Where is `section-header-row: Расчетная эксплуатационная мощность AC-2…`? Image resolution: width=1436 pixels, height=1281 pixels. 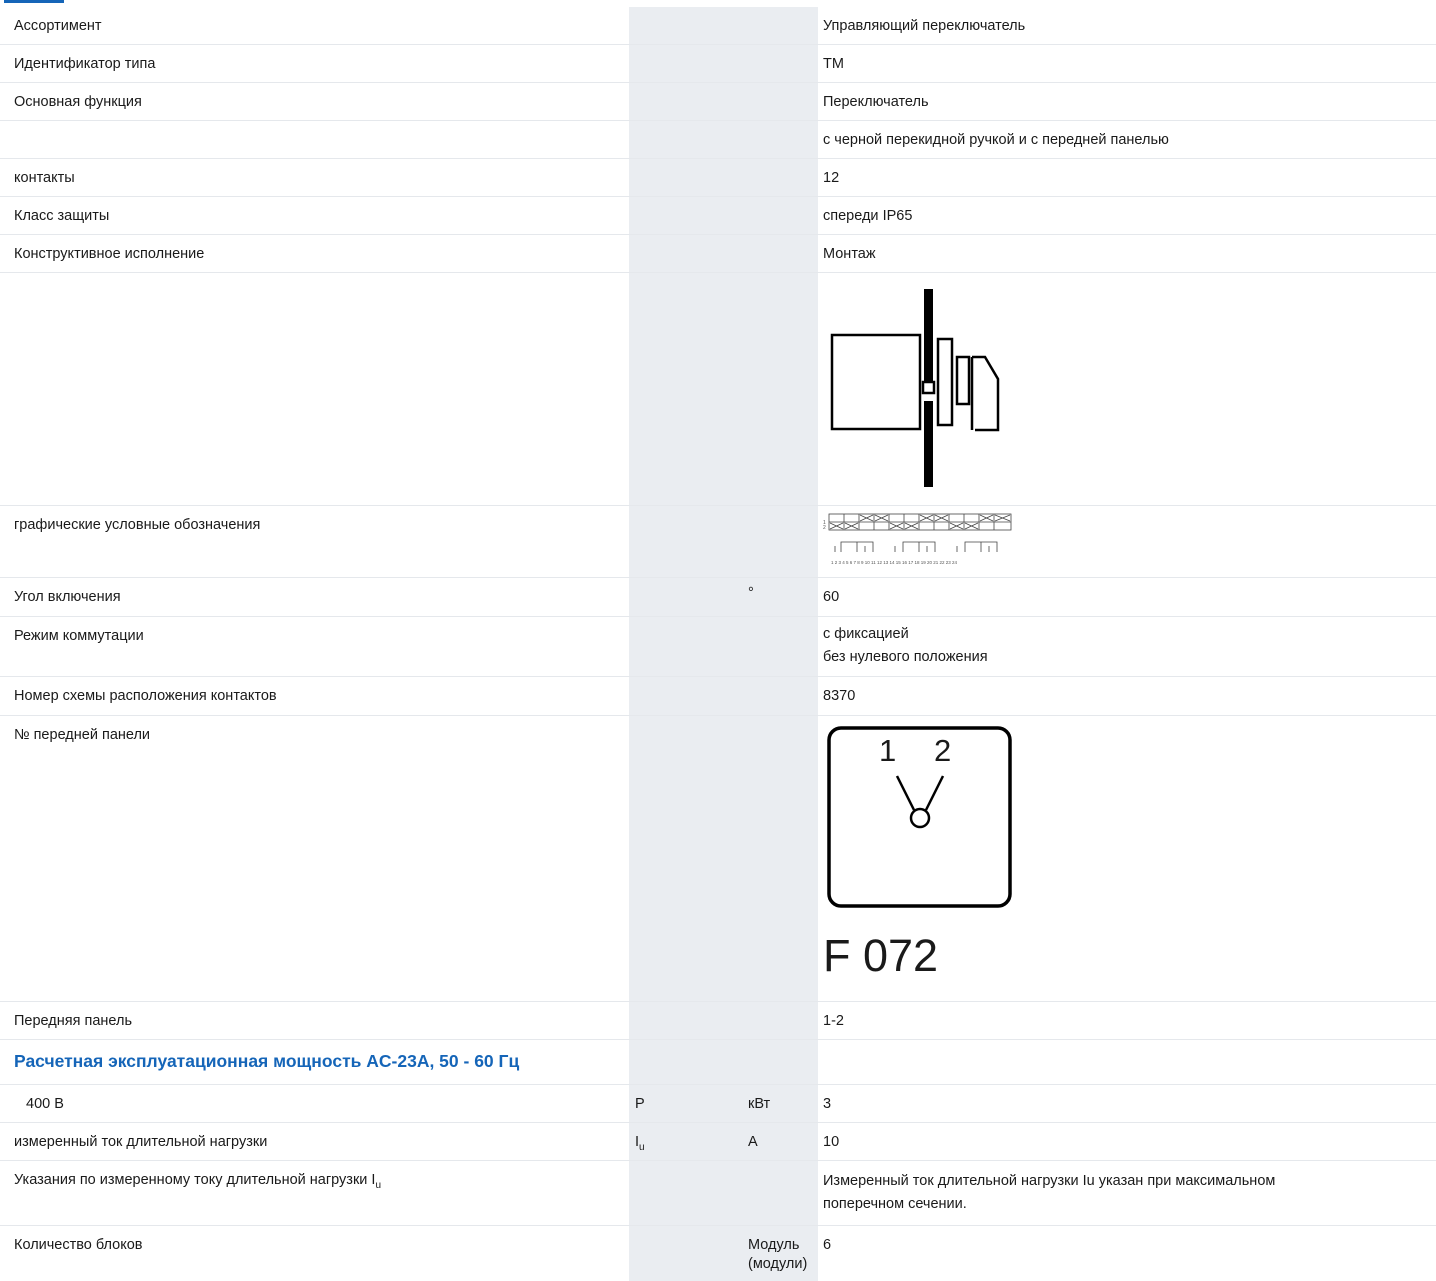
section-header-row: Расчетная эксплуатационная мощность AC-2… is located at coordinates (718, 1062).